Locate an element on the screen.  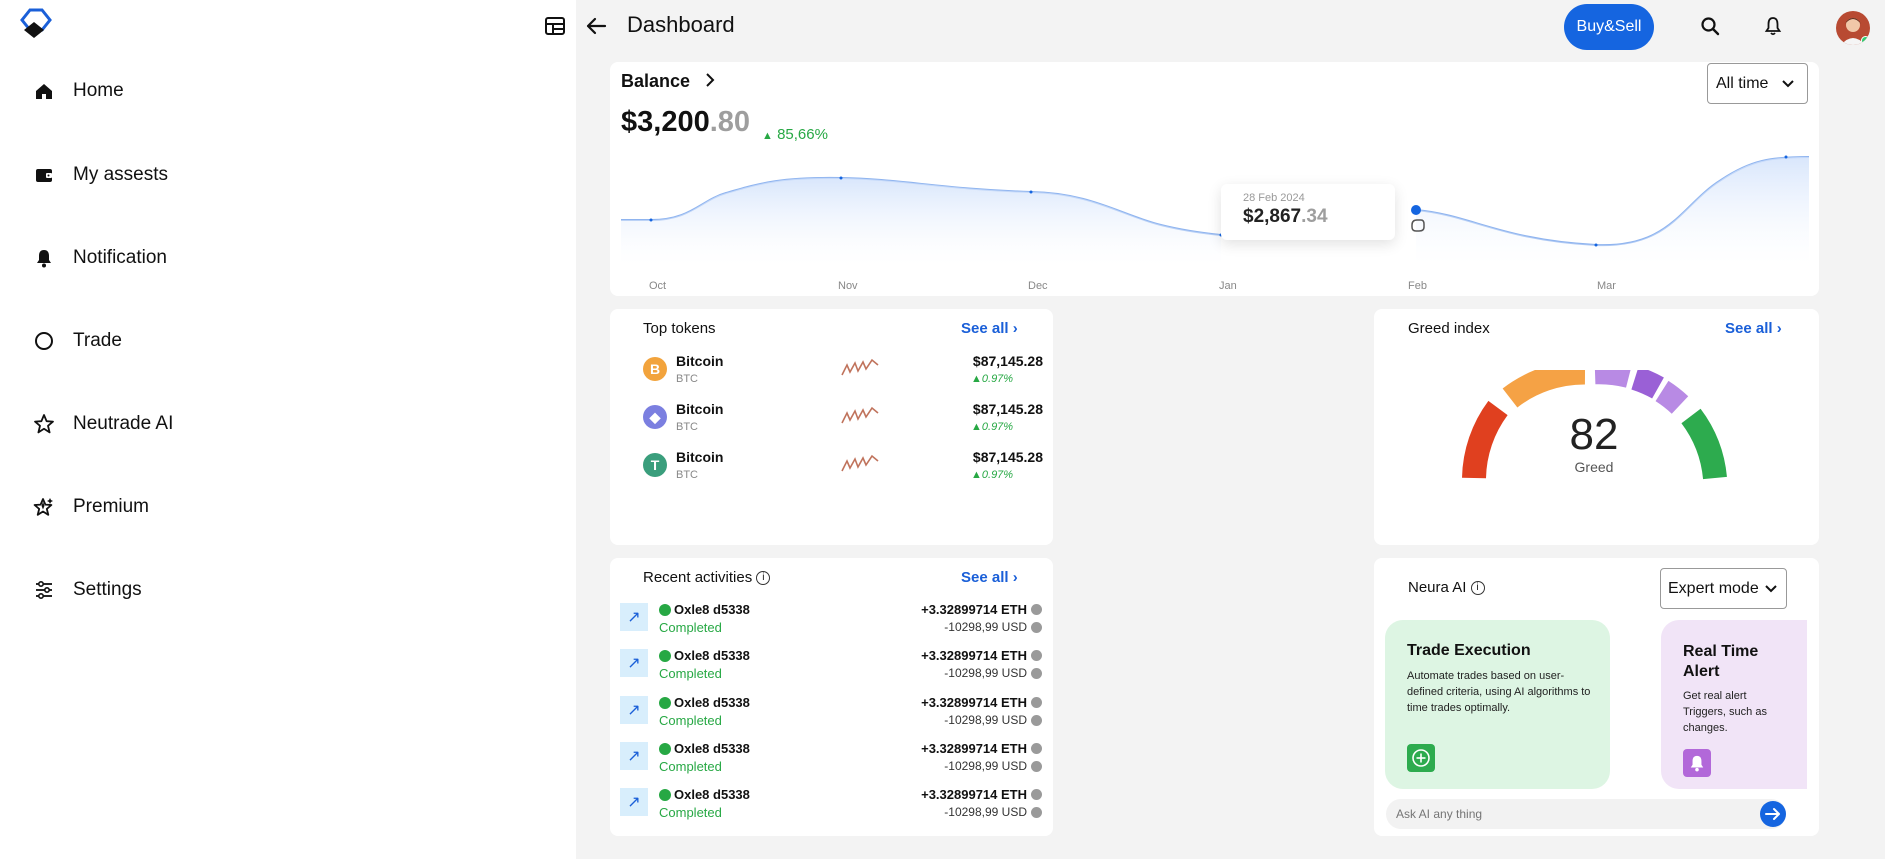
layout-toggle-icon is located at coordinates (555, 28).